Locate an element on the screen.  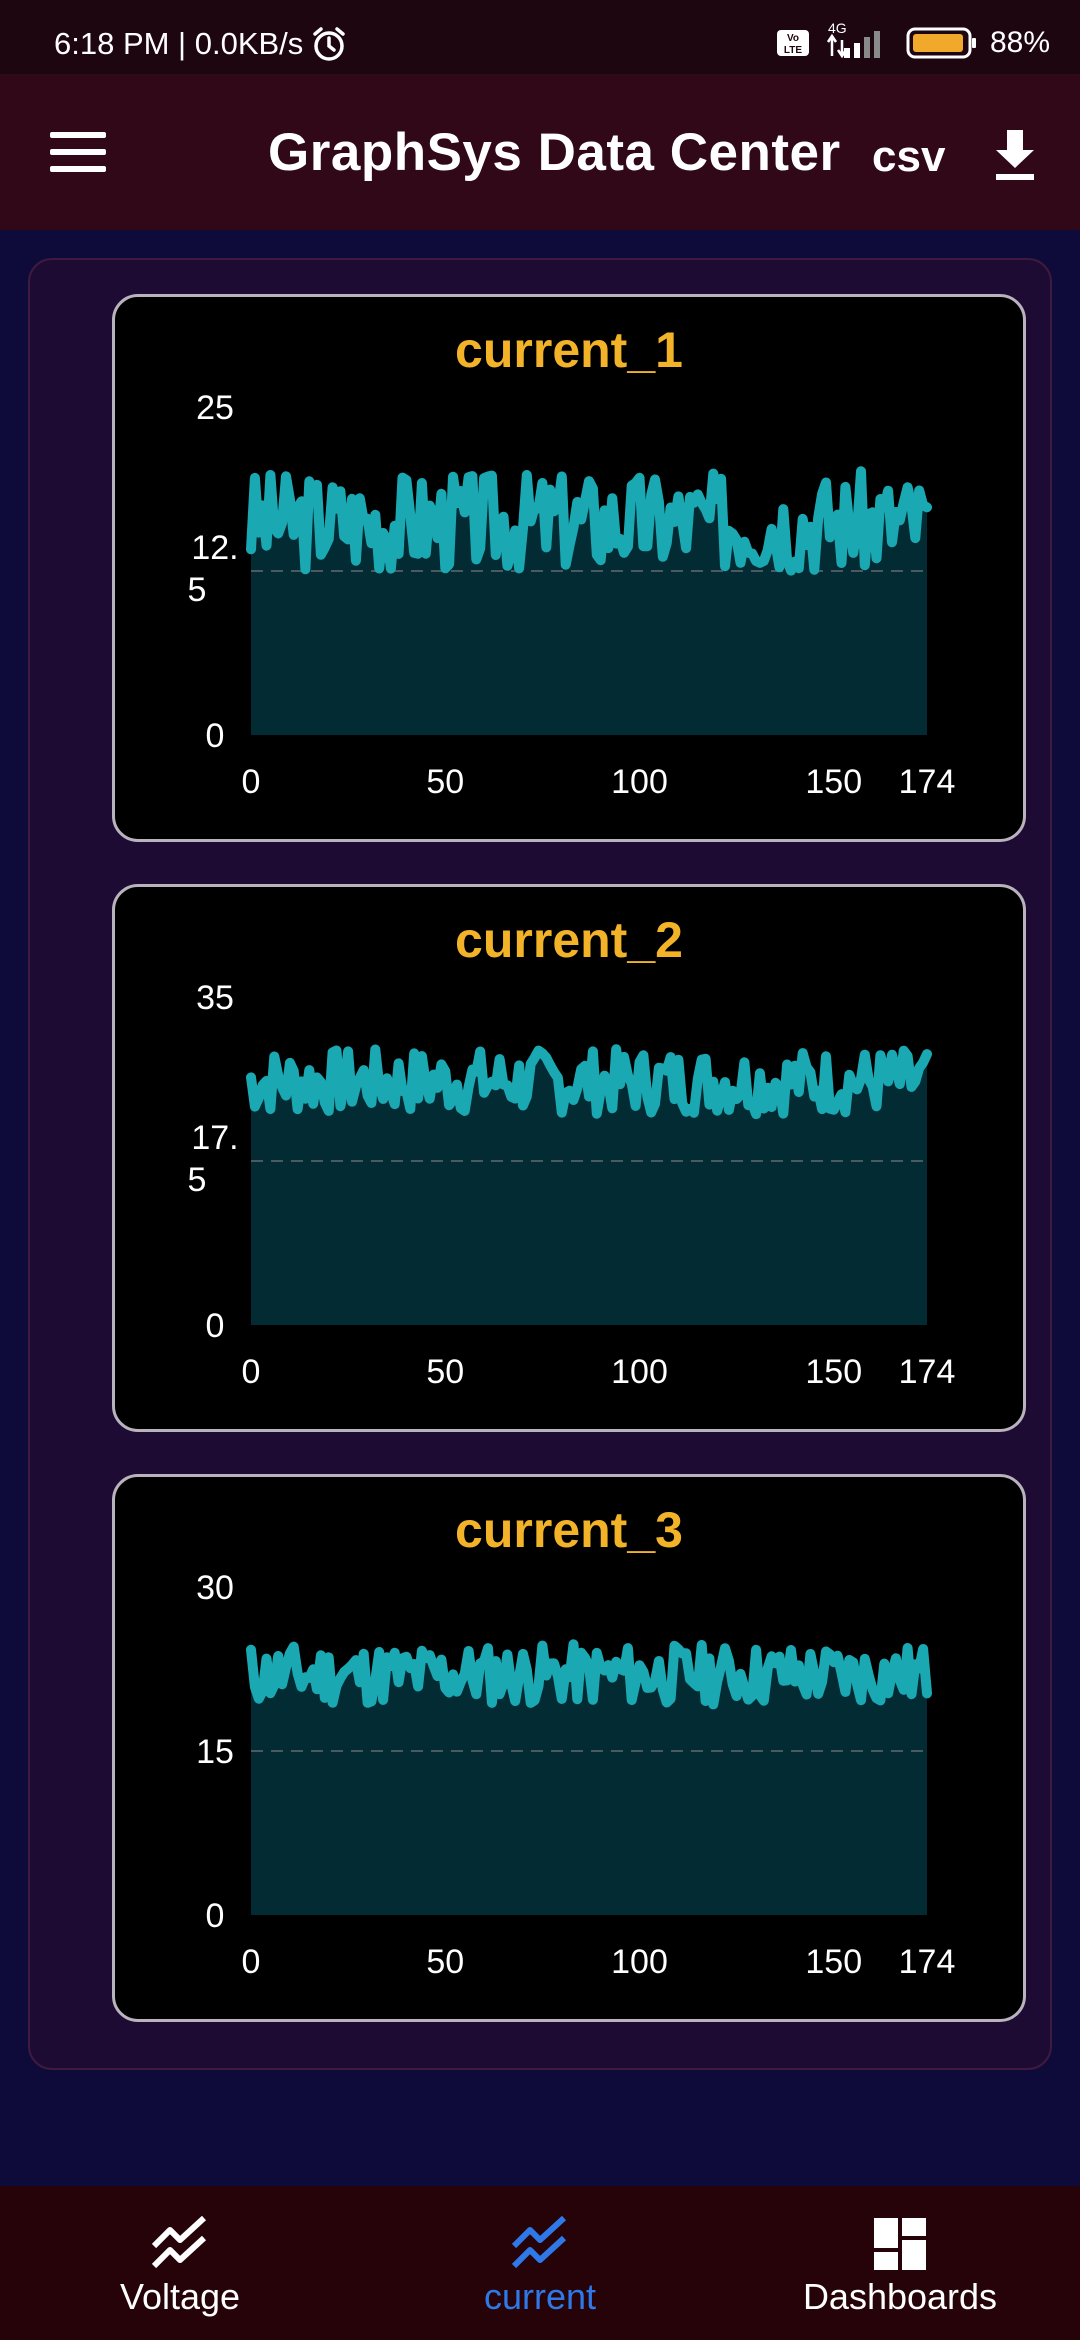
svg-text: LTE is located at coordinates (793, 50).